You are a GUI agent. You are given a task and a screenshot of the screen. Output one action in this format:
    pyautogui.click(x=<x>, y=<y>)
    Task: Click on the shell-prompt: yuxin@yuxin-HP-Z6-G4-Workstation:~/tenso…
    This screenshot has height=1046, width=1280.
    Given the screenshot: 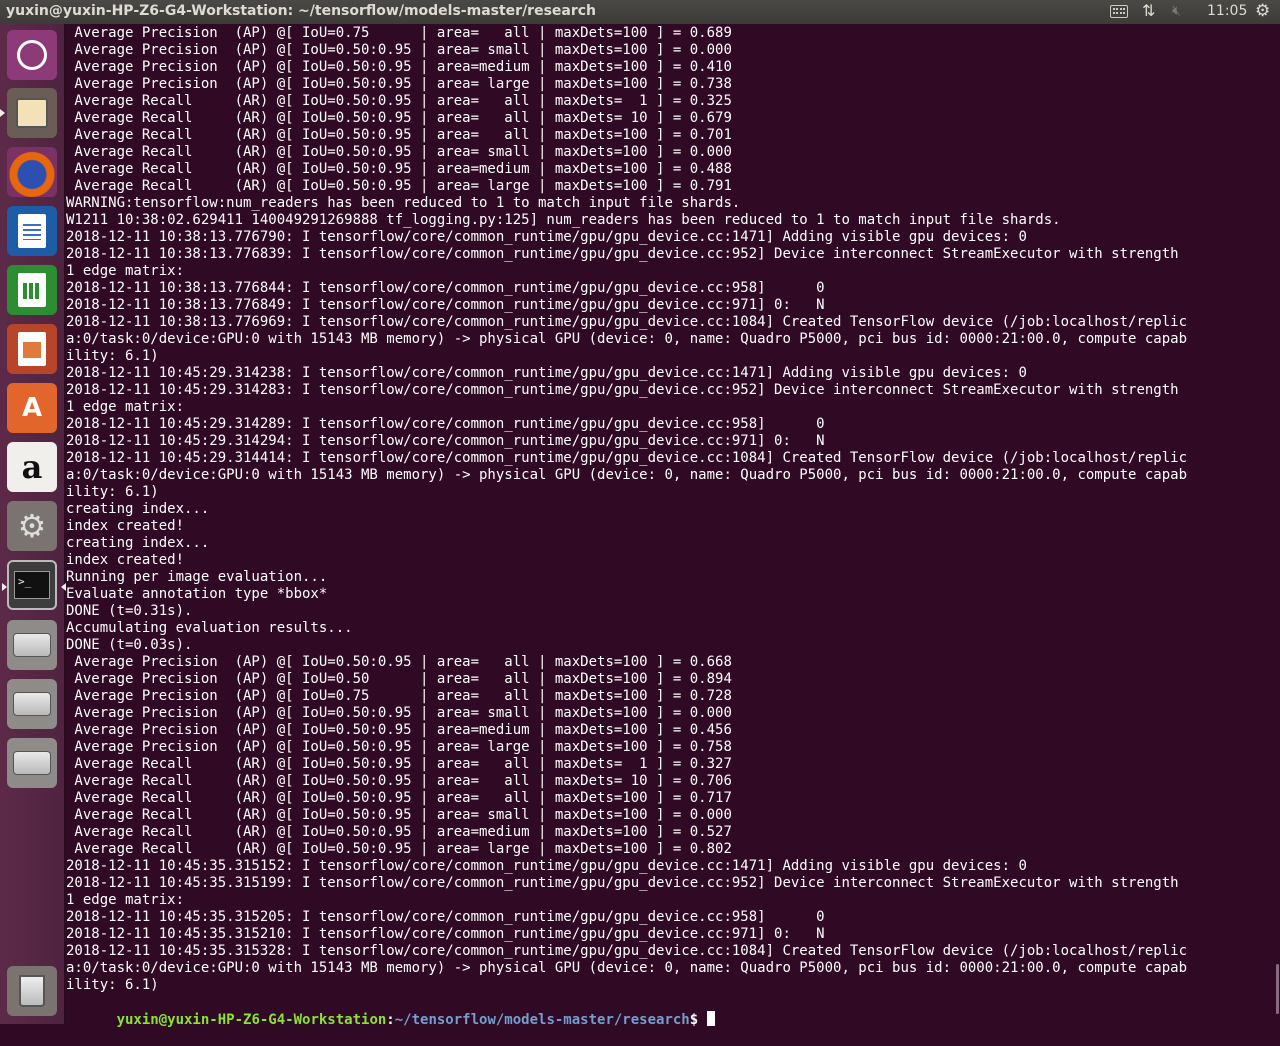 What is the action you would take?
    pyautogui.click(x=626, y=1011)
    